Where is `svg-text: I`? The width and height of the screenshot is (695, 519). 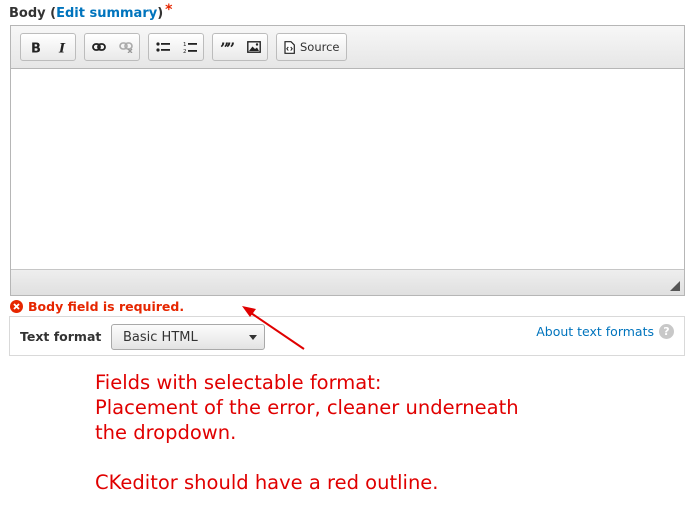 svg-text: I is located at coordinates (62, 47).